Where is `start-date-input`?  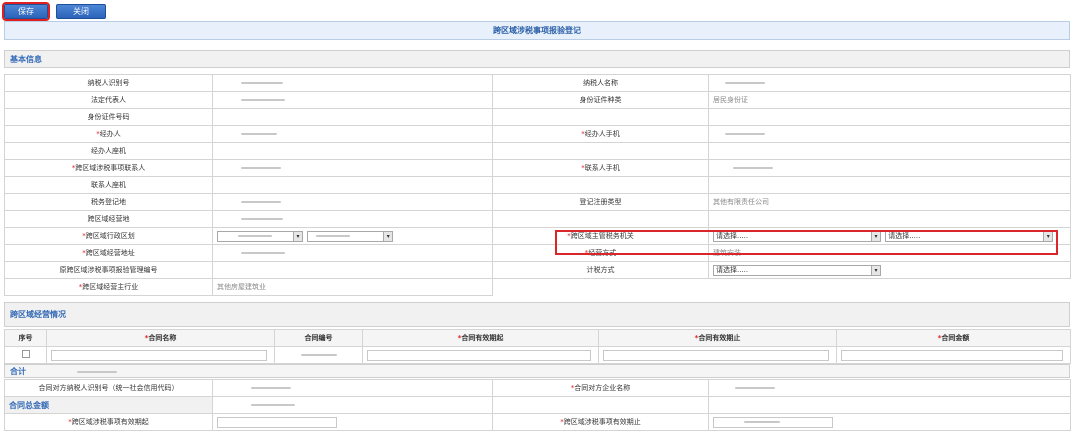
start-date-input is located at coordinates (479, 355).